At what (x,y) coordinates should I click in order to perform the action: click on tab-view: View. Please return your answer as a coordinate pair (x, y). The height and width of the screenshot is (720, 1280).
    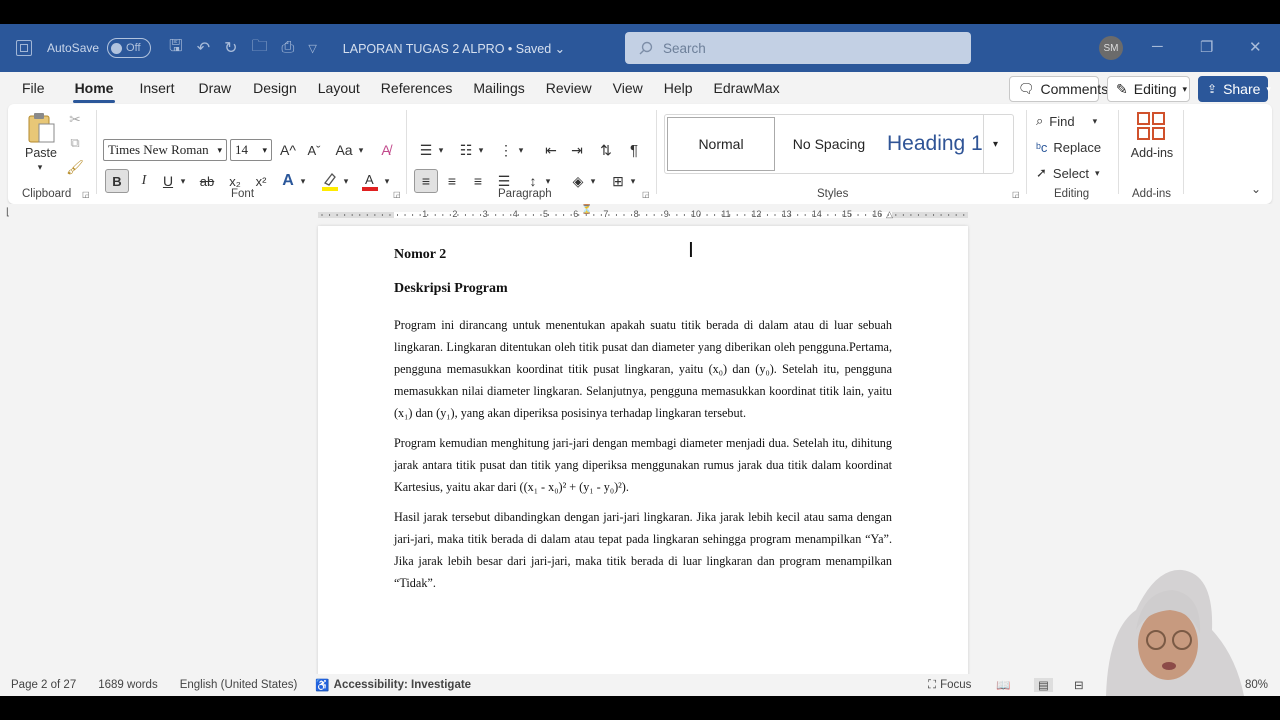
    Looking at the image, I should click on (628, 88).